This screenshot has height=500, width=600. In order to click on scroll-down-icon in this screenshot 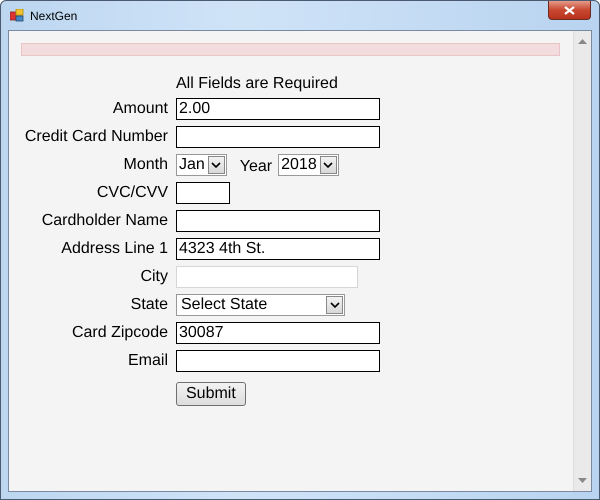, I will do `click(582, 480)`.